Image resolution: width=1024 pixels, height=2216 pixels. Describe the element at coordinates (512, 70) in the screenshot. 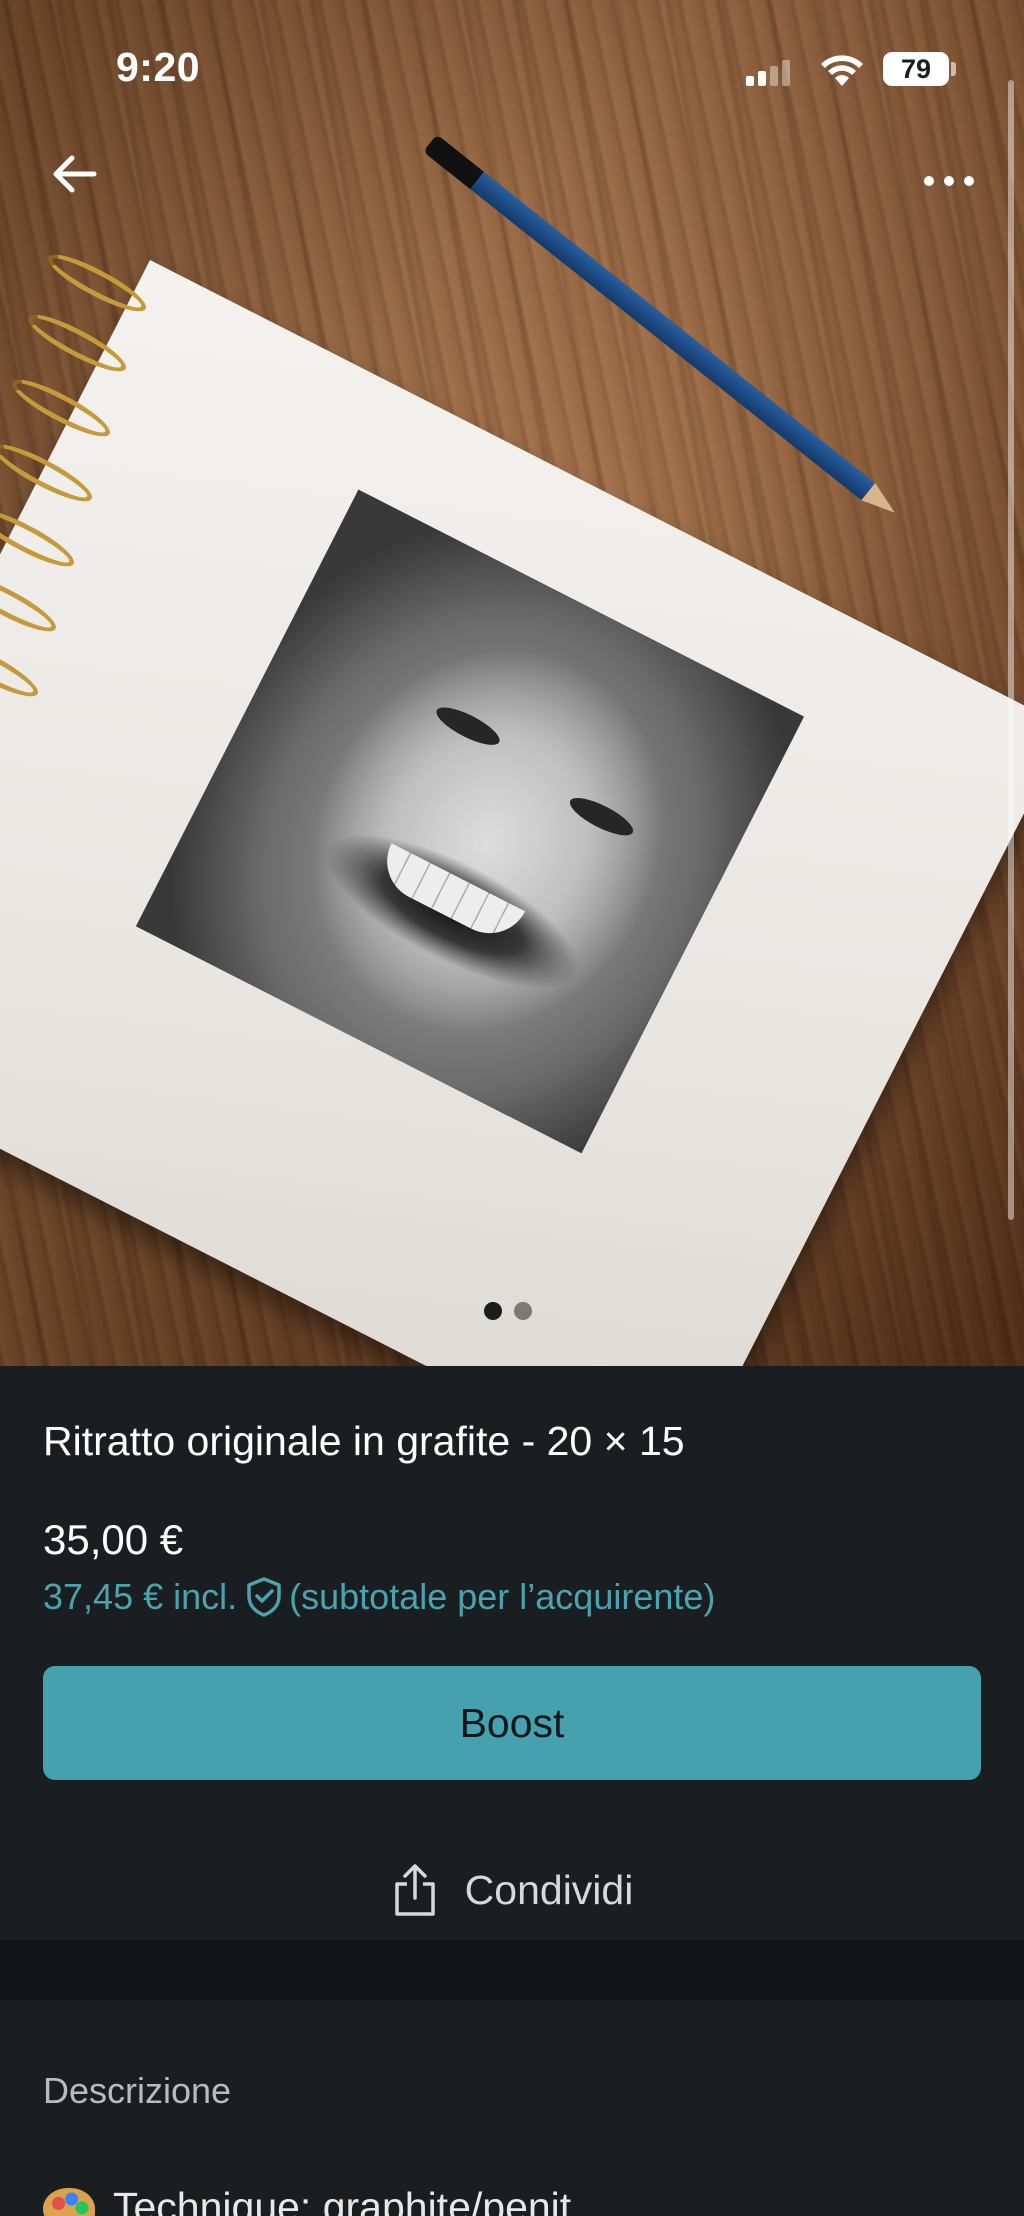

I see `status-bar: 9:20 79` at that location.